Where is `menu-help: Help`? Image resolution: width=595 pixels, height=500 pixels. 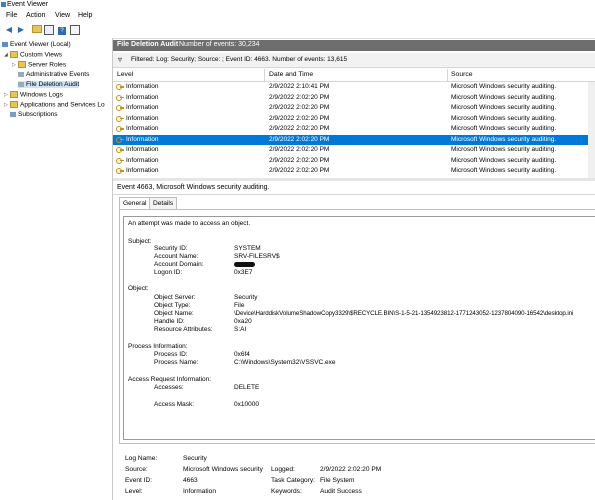 menu-help: Help is located at coordinates (85, 15).